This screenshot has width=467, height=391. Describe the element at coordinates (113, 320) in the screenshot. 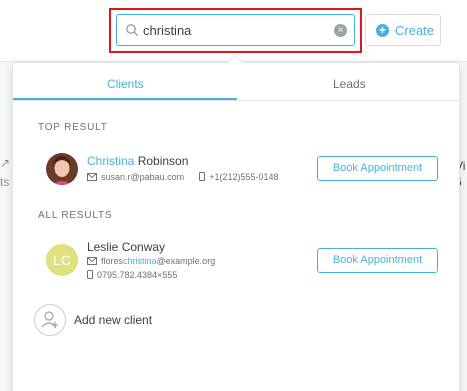

I see `add-new-client-label: Add new client` at that location.